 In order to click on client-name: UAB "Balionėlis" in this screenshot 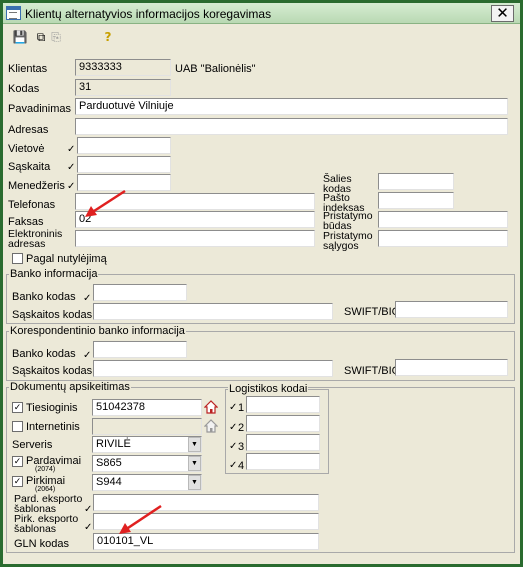, I will do `click(215, 69)`.